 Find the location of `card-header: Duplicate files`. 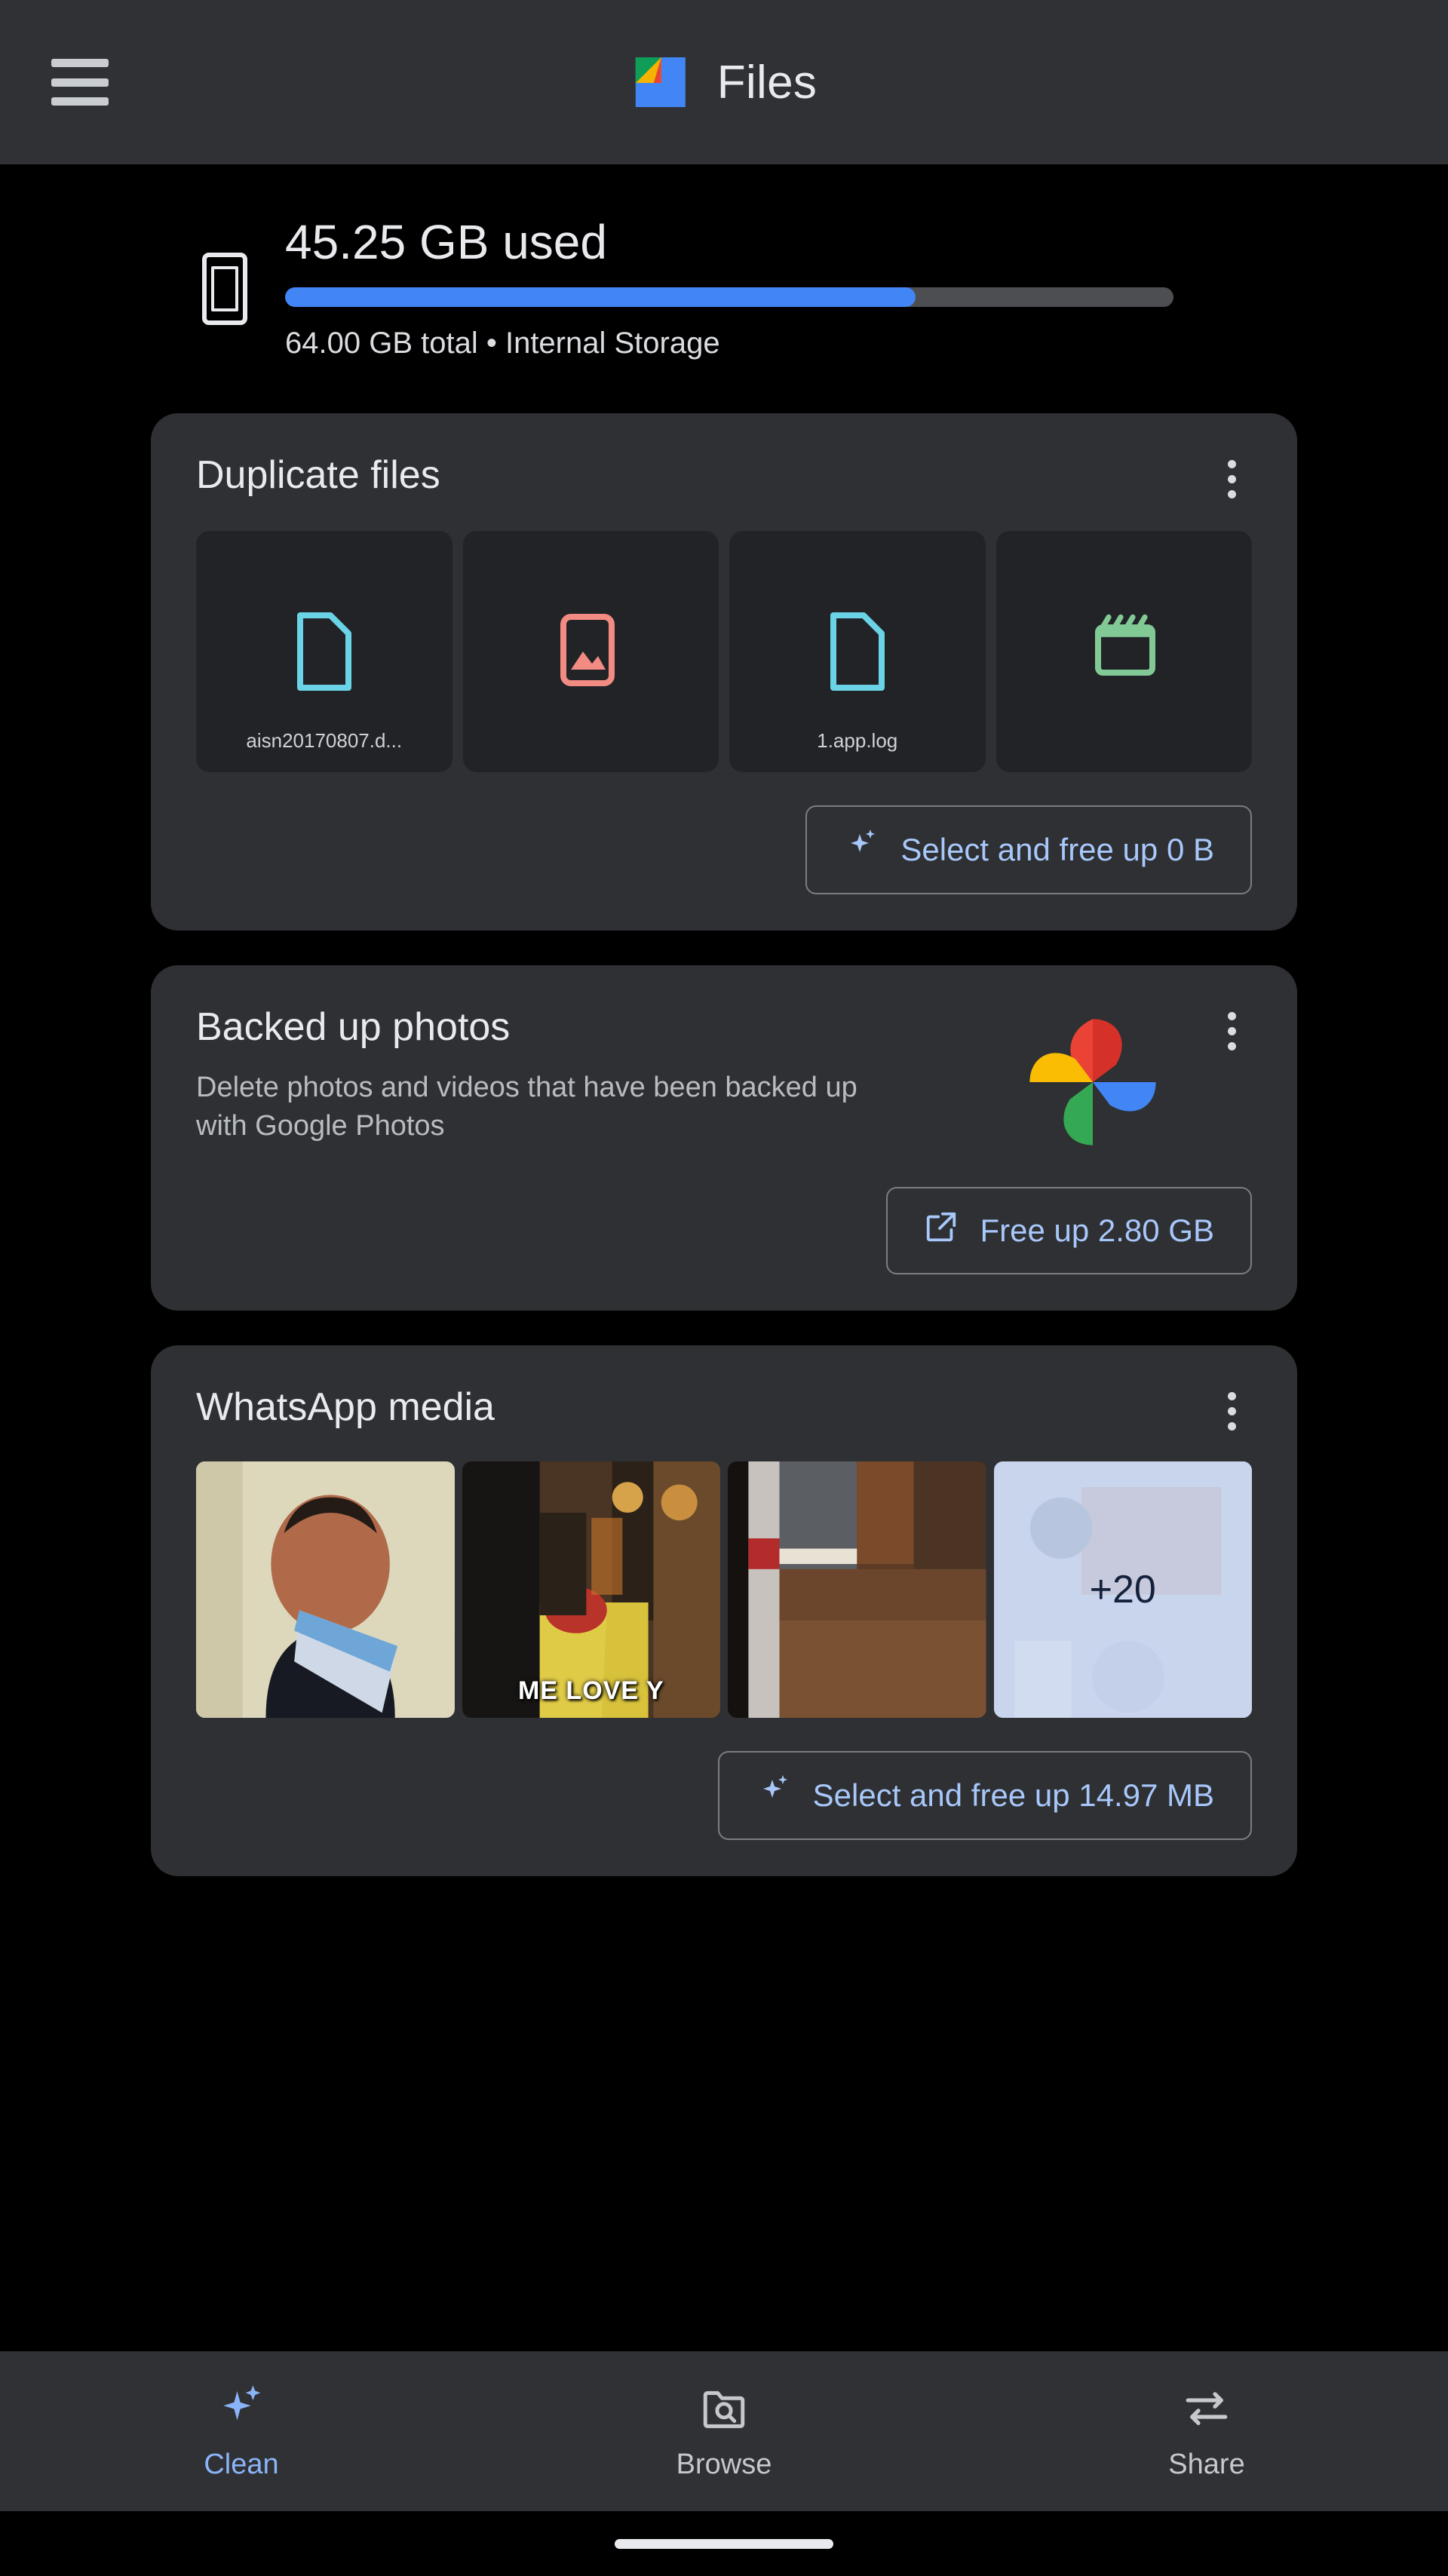

card-header: Duplicate files is located at coordinates (724, 476).